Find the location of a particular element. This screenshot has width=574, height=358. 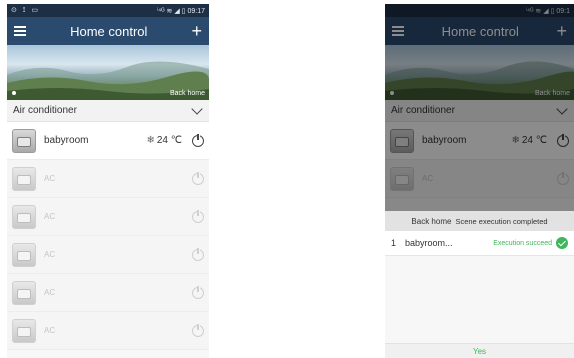

dialog-scene-name: Back home is located at coordinates (431, 221).